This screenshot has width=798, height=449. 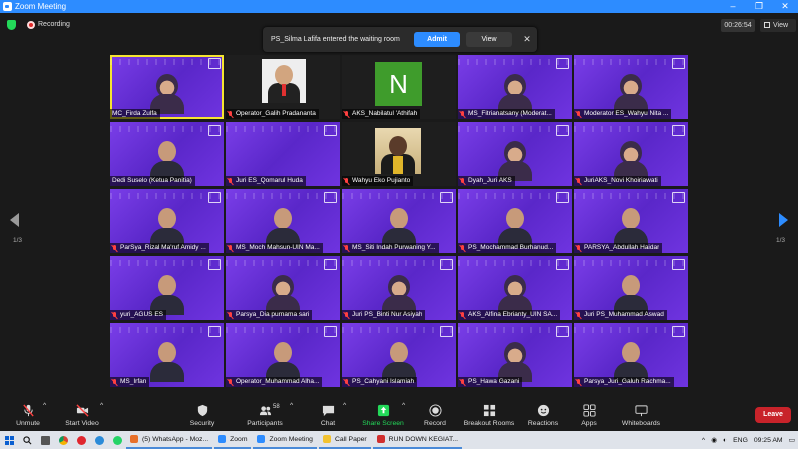 What do you see at coordinates (291, 416) in the screenshot?
I see `participants-options-caret: ^` at bounding box center [291, 416].